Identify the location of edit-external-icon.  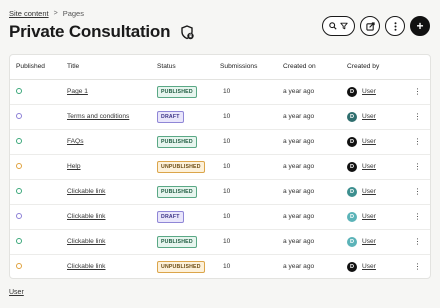
(370, 26).